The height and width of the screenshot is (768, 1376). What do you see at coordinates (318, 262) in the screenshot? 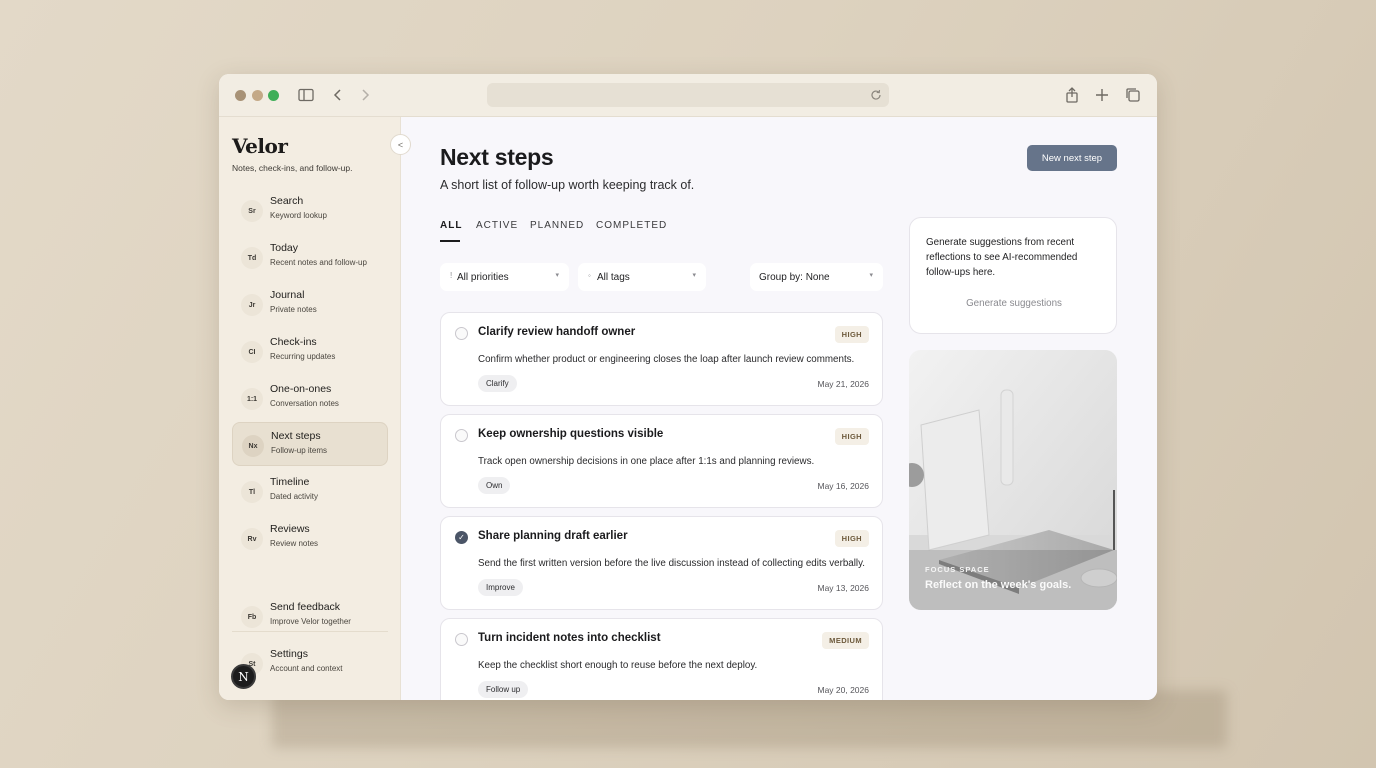
I see `sidebar-item-sub: Recent notes and follow-up` at bounding box center [318, 262].